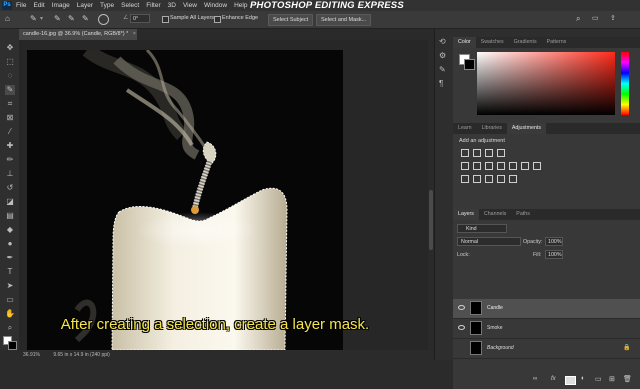 The image size is (640, 389). Describe the element at coordinates (291, 20) in the screenshot. I see `select-subject-button: Select Subject` at that location.